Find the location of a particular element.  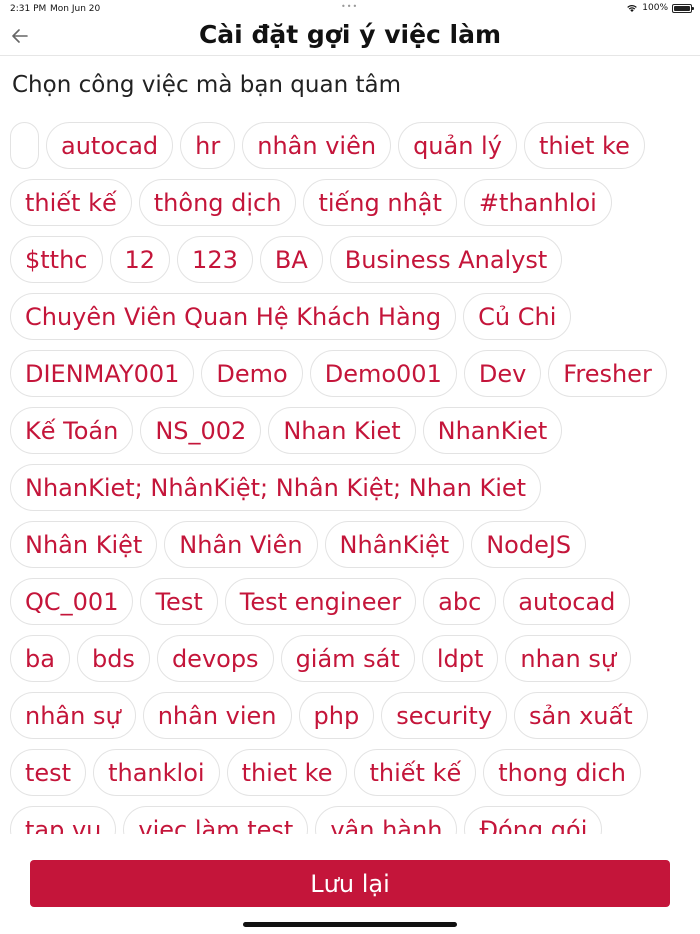

job-tag: php is located at coordinates (336, 715).